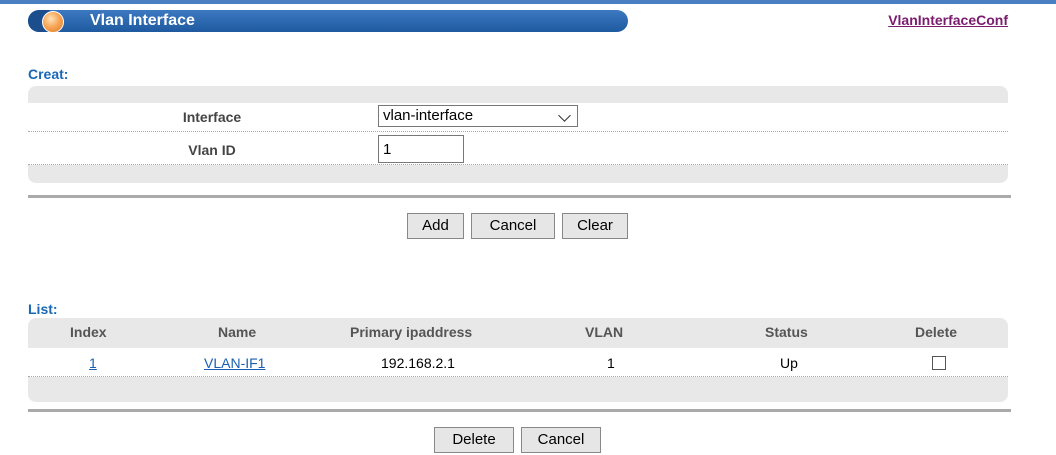  What do you see at coordinates (474, 440) in the screenshot?
I see `delete-button: Delete` at bounding box center [474, 440].